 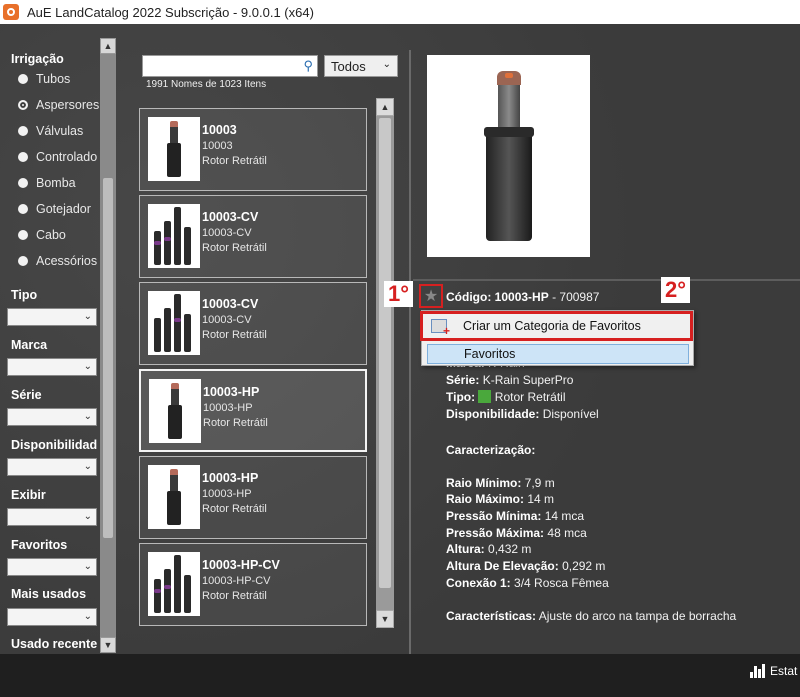 What do you see at coordinates (24, 295) in the screenshot?
I see `filter-tipo-label: Tipo` at bounding box center [24, 295].